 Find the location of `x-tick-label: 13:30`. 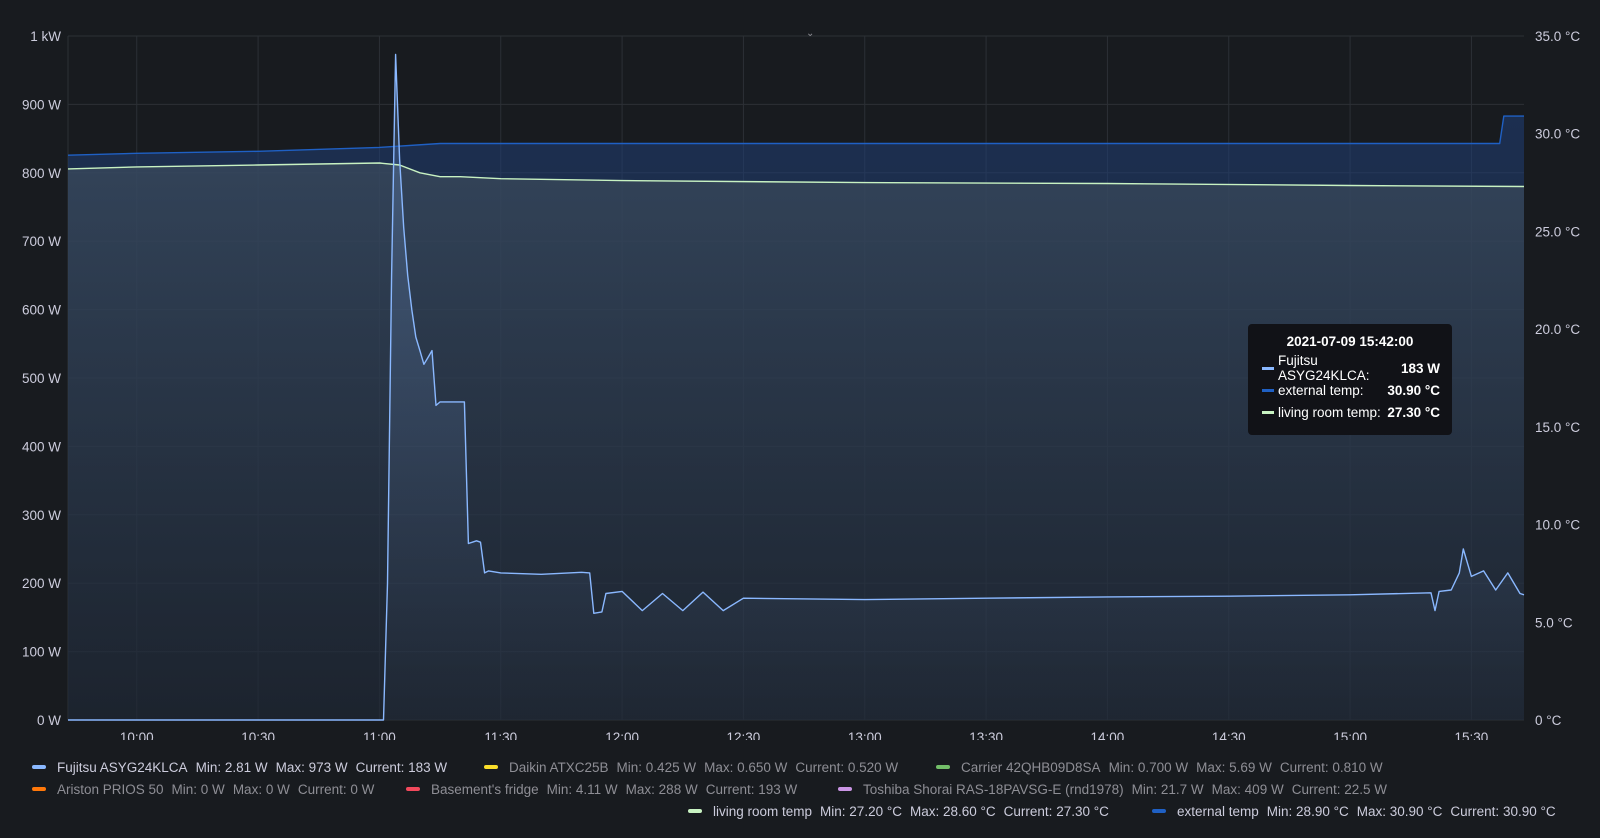

x-tick-label: 13:30 is located at coordinates (986, 735).